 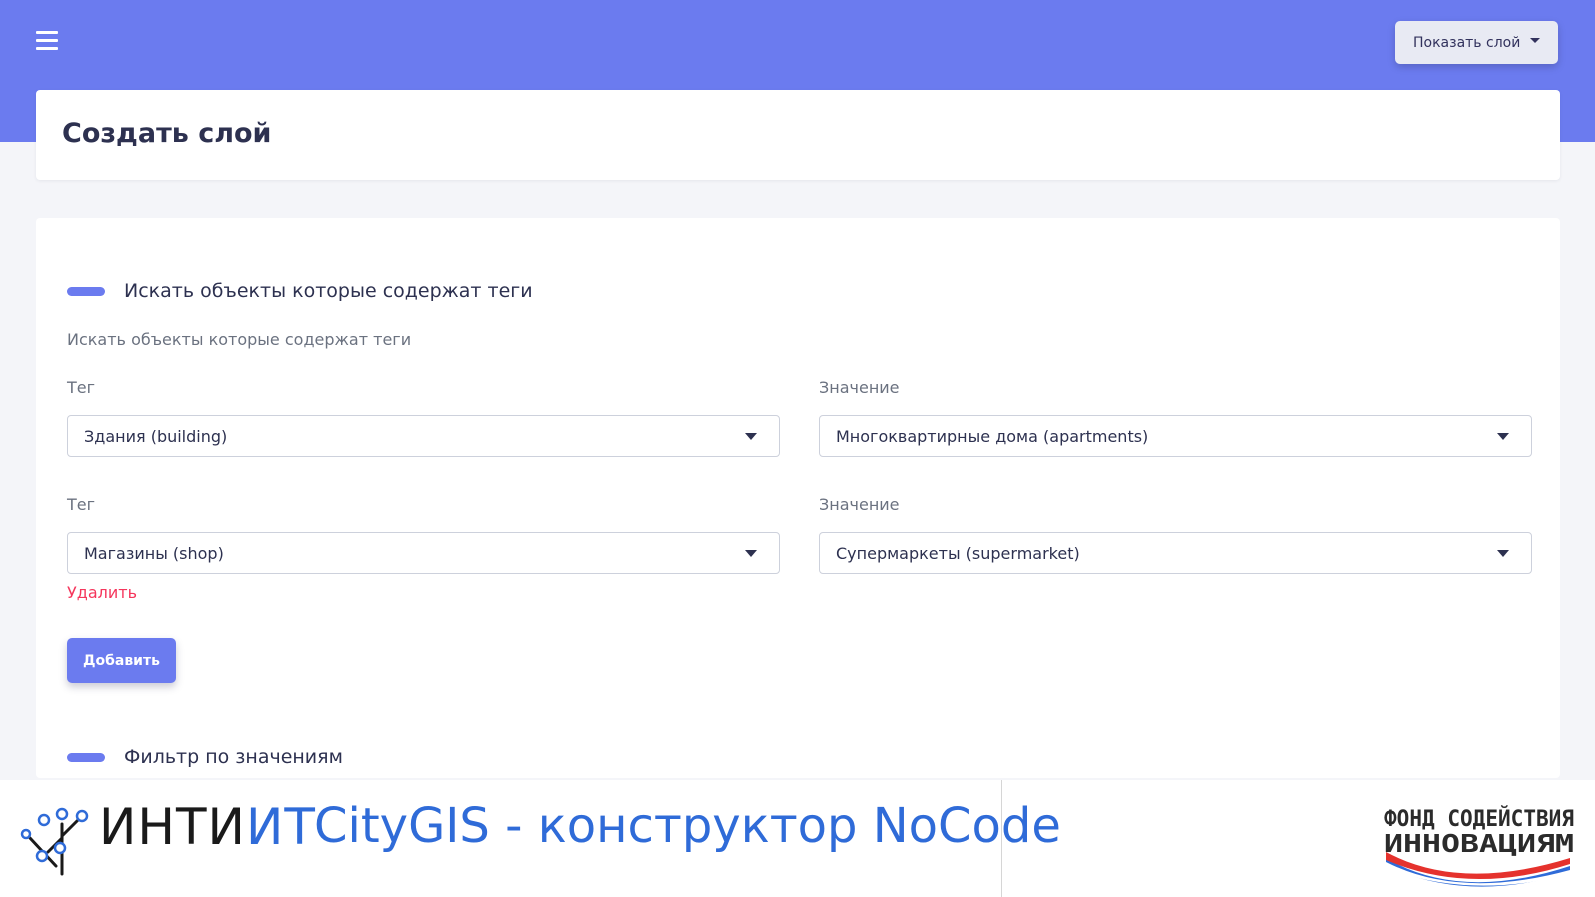 I want to click on value-select-2: Супермаркеты (supermarket), so click(x=1175, y=553).